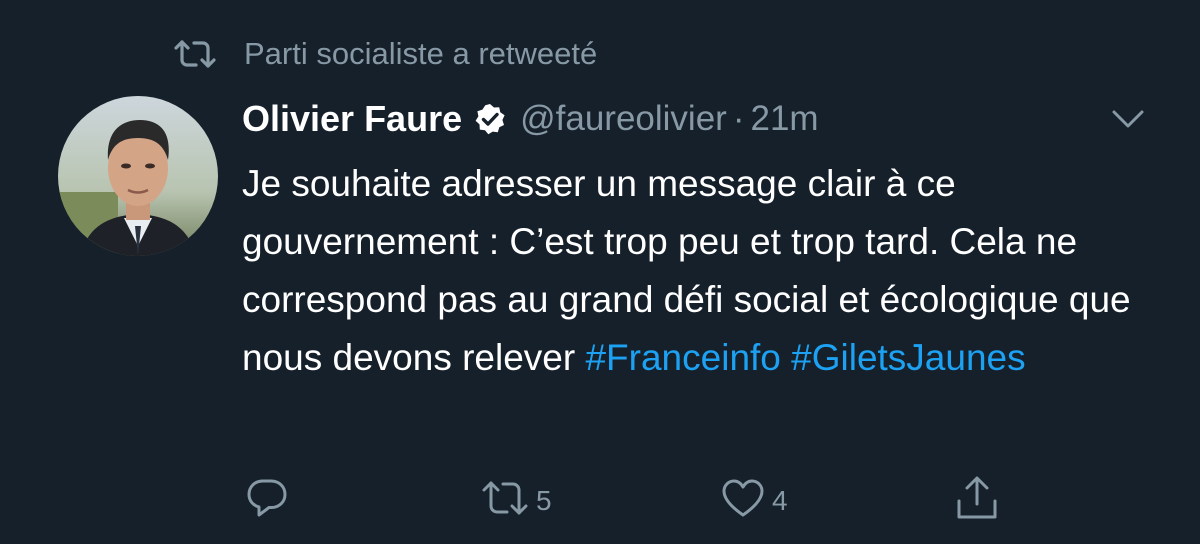 This screenshot has height=544, width=1200. I want to click on like-count: 4, so click(780, 500).